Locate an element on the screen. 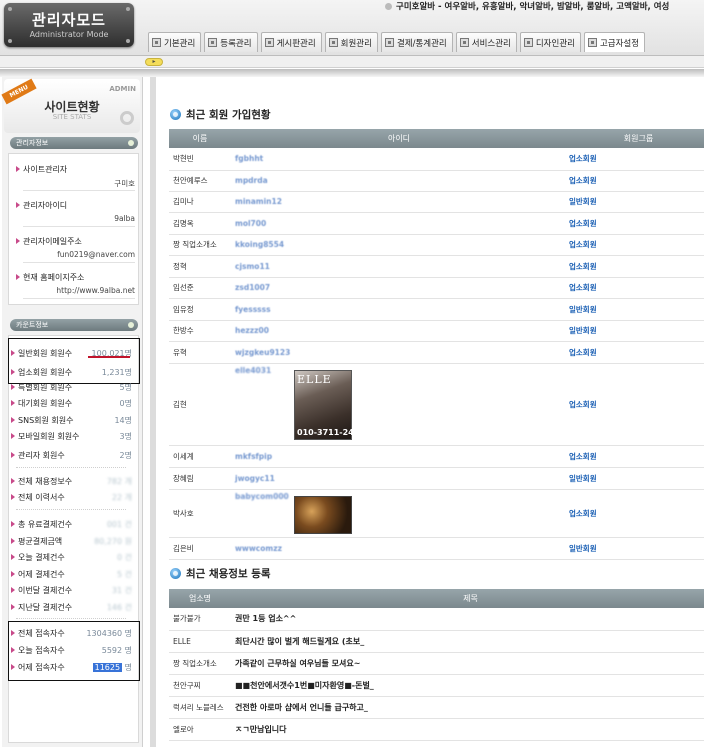  member-id: mpdrda is located at coordinates (399, 181).